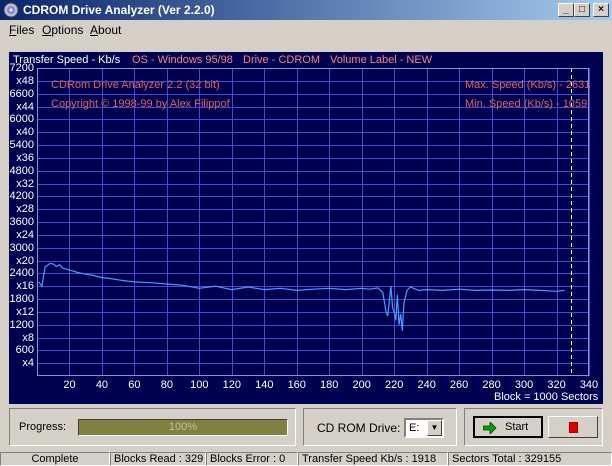 The image size is (612, 466). What do you see at coordinates (264, 385) in the screenshot?
I see `x-tick-label: 140` at bounding box center [264, 385].